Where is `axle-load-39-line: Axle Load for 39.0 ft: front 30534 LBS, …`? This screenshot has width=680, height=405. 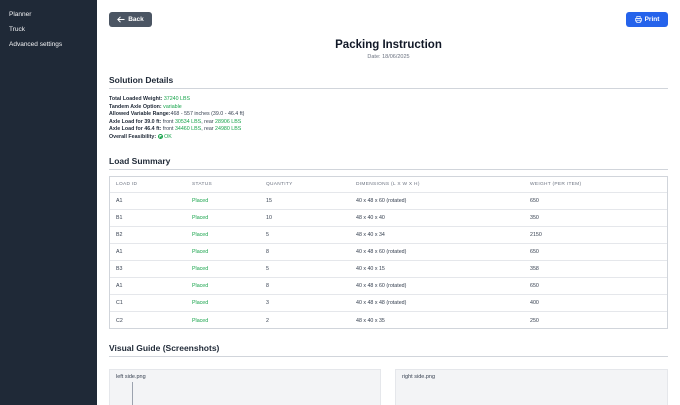 axle-load-39-line: Axle Load for 39.0 ft: front 30534 LBS, … is located at coordinates (309, 123).